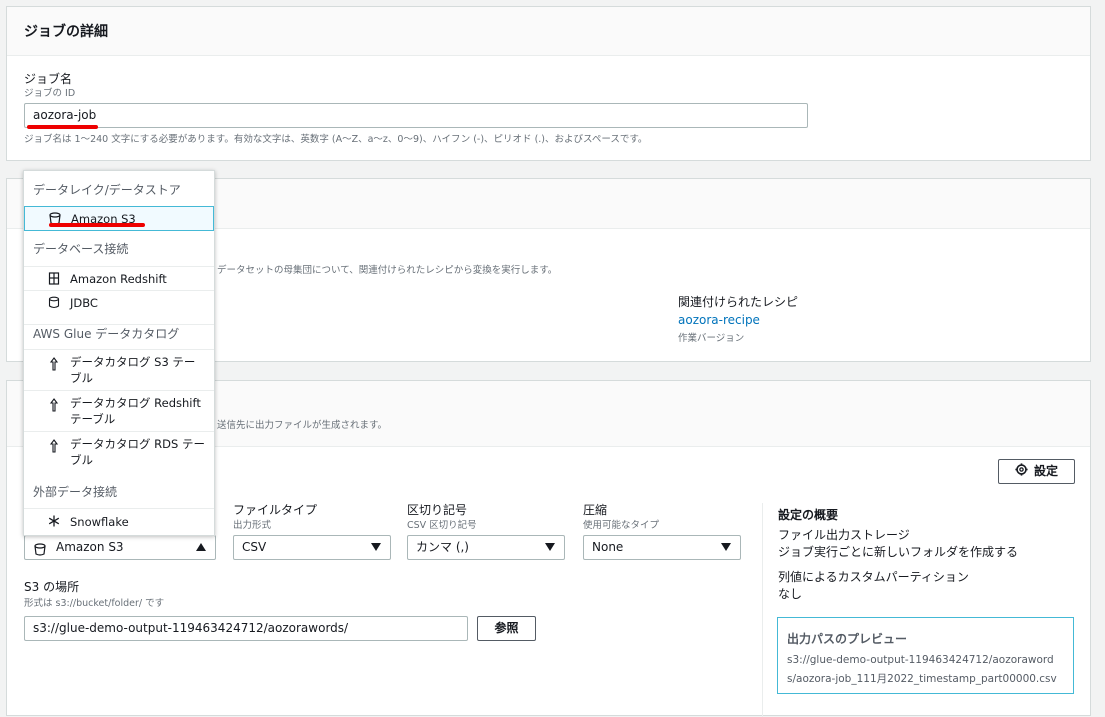  Describe the element at coordinates (94, 603) in the screenshot. I see `s3-location-sublabel: 形式は s3://bucket/folder/ です` at that location.